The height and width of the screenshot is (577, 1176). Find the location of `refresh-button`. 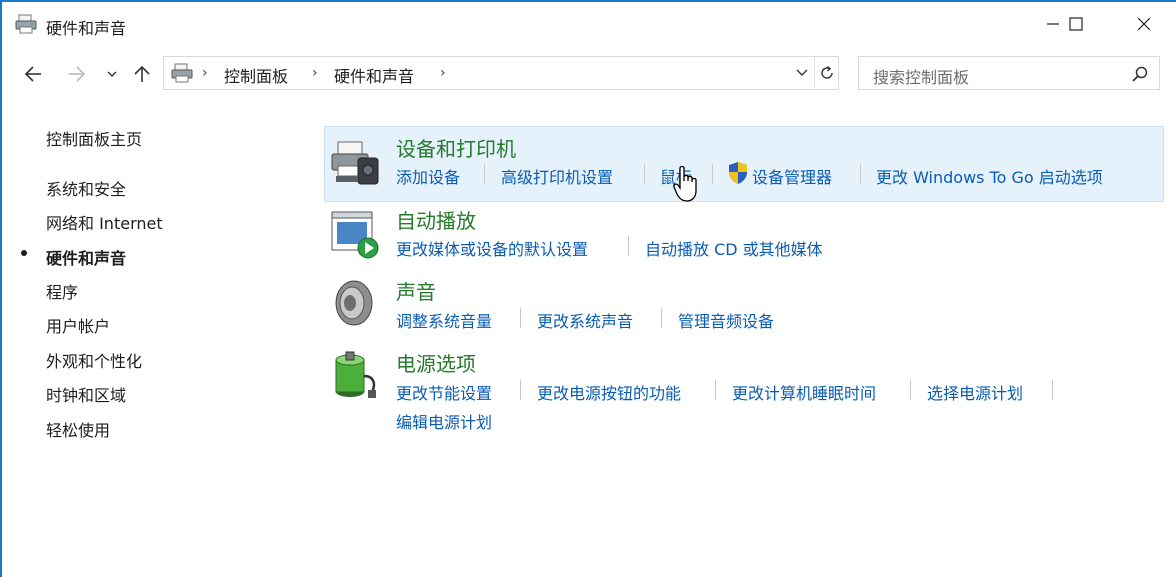

refresh-button is located at coordinates (826, 73).